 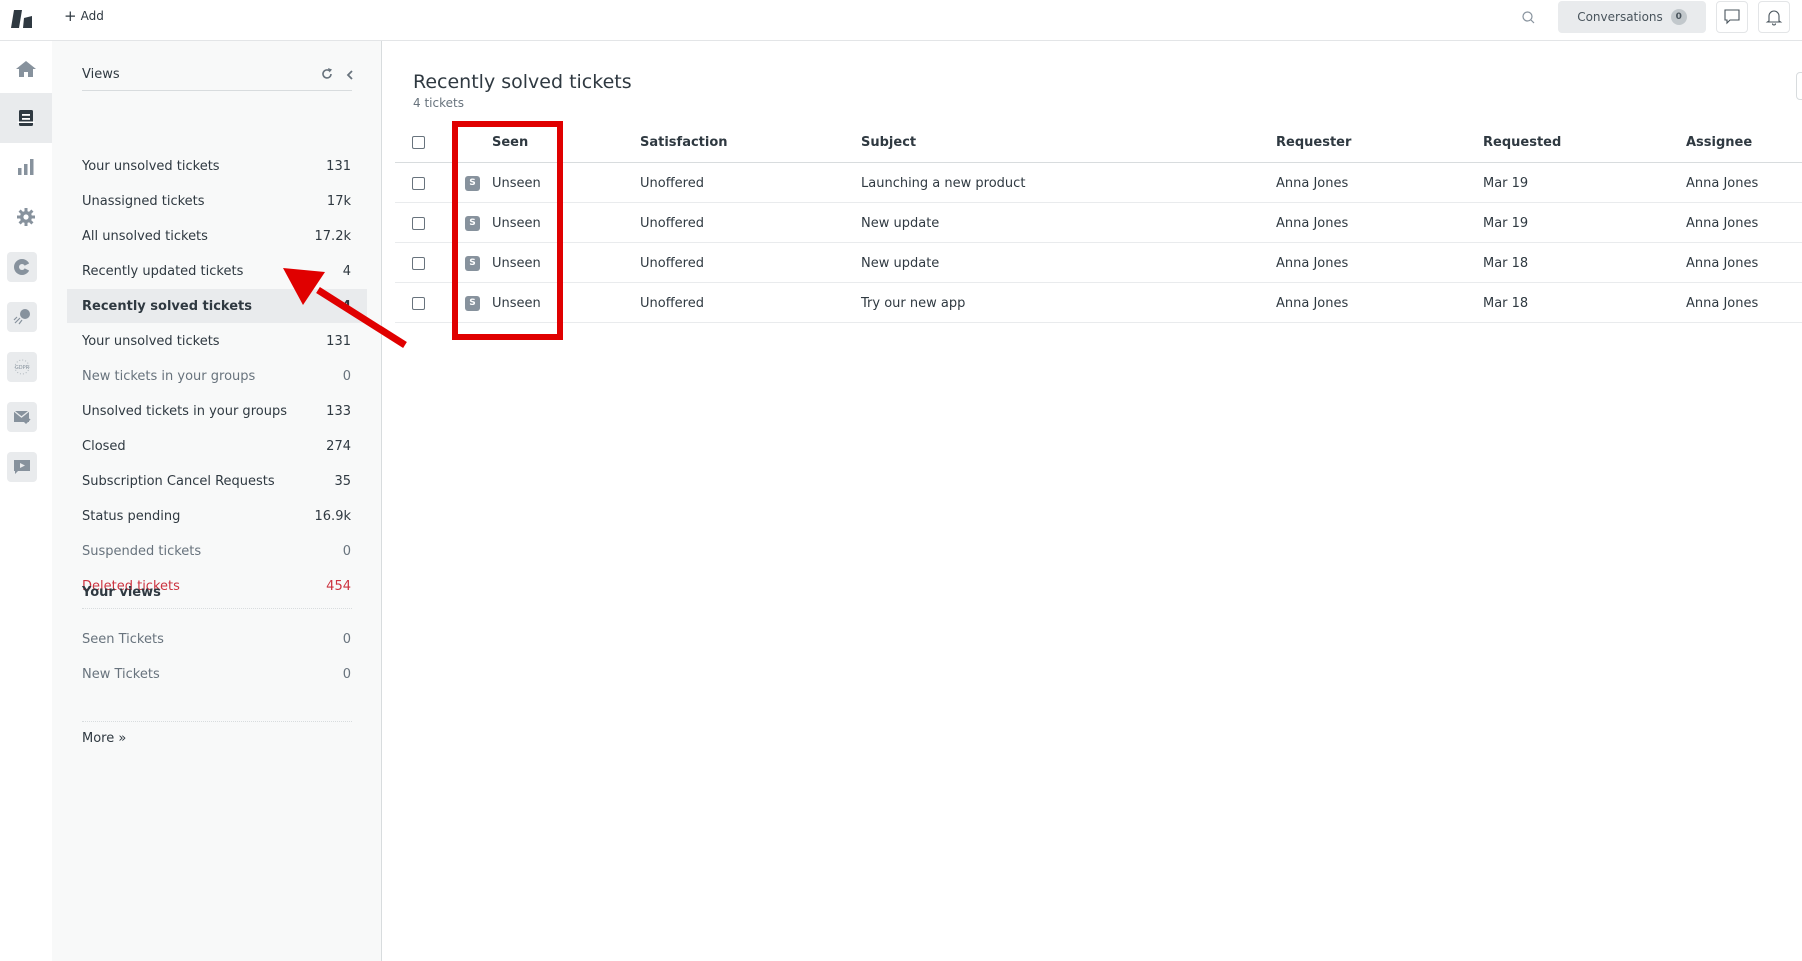 What do you see at coordinates (217, 271) in the screenshot?
I see `view-item: Recently updated tickets 4` at bounding box center [217, 271].